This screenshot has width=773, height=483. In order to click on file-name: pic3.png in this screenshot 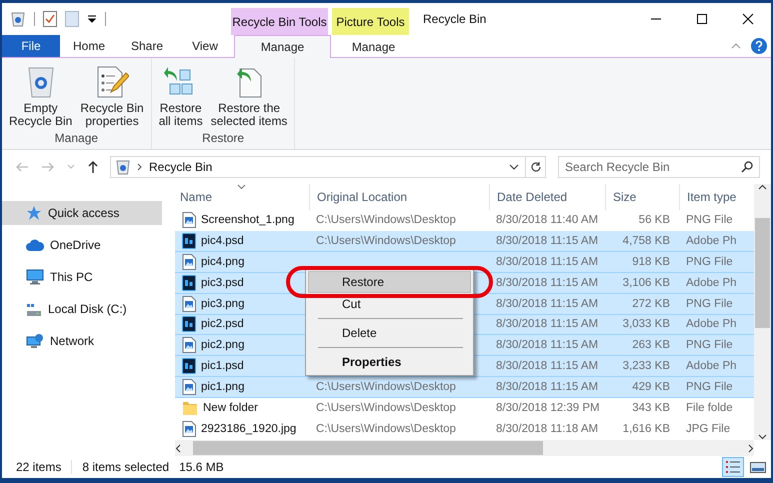, I will do `click(222, 304)`.